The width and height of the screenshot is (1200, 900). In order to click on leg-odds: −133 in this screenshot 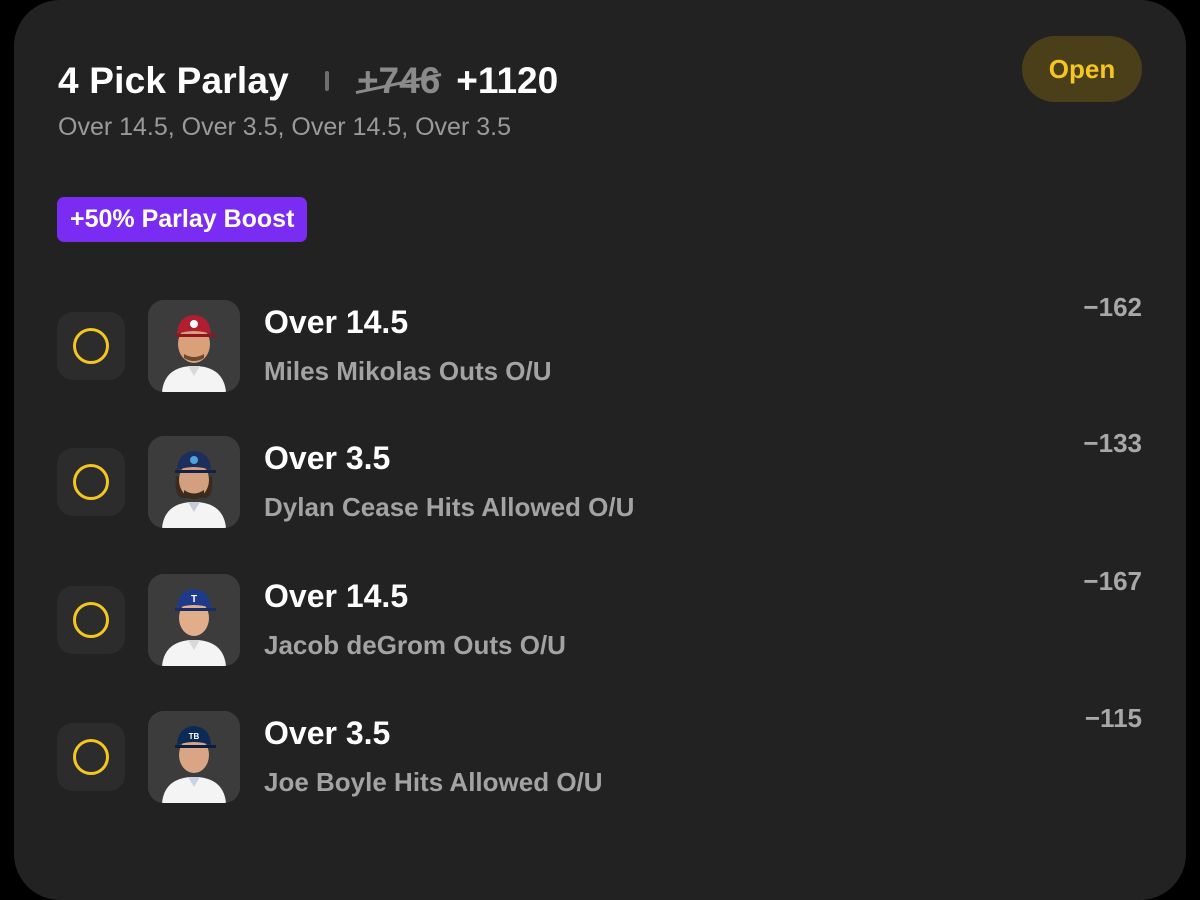, I will do `click(1112, 443)`.